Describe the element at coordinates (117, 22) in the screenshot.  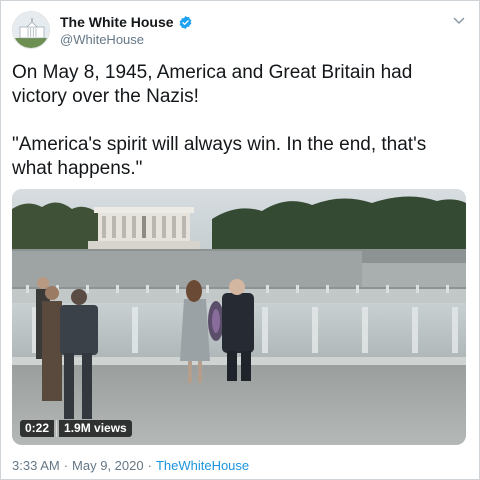
I see `display-name: The White House` at that location.